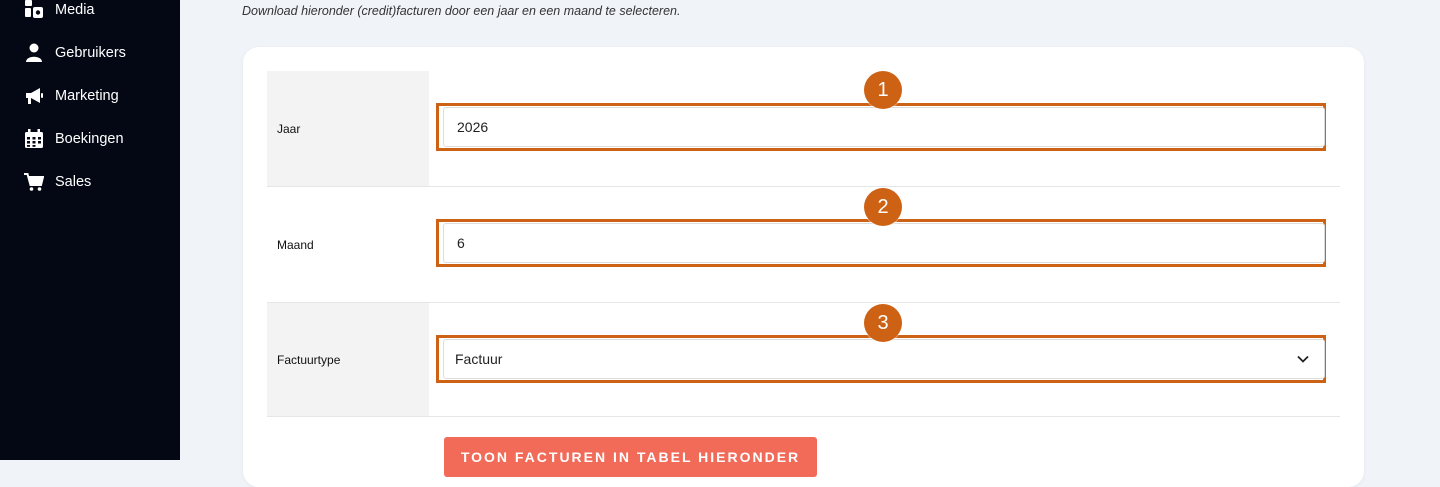 This screenshot has height=487, width=1440. I want to click on sidebar-item-media: Media, so click(59, 11).